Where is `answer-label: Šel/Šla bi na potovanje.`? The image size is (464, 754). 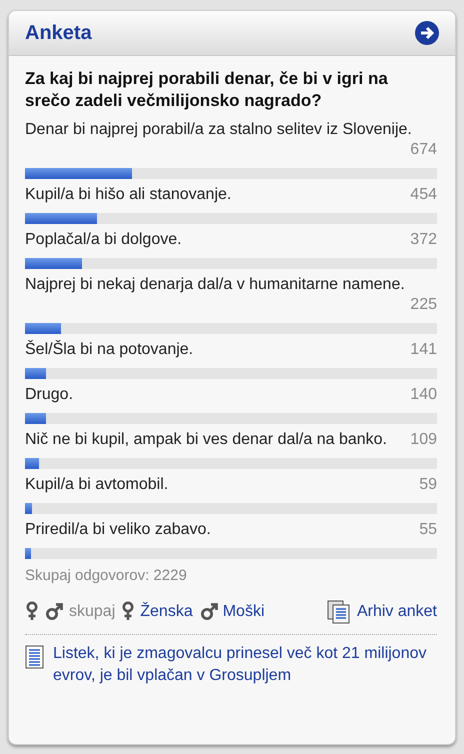
answer-label: Šel/Šla bi na potovanje. is located at coordinates (109, 350).